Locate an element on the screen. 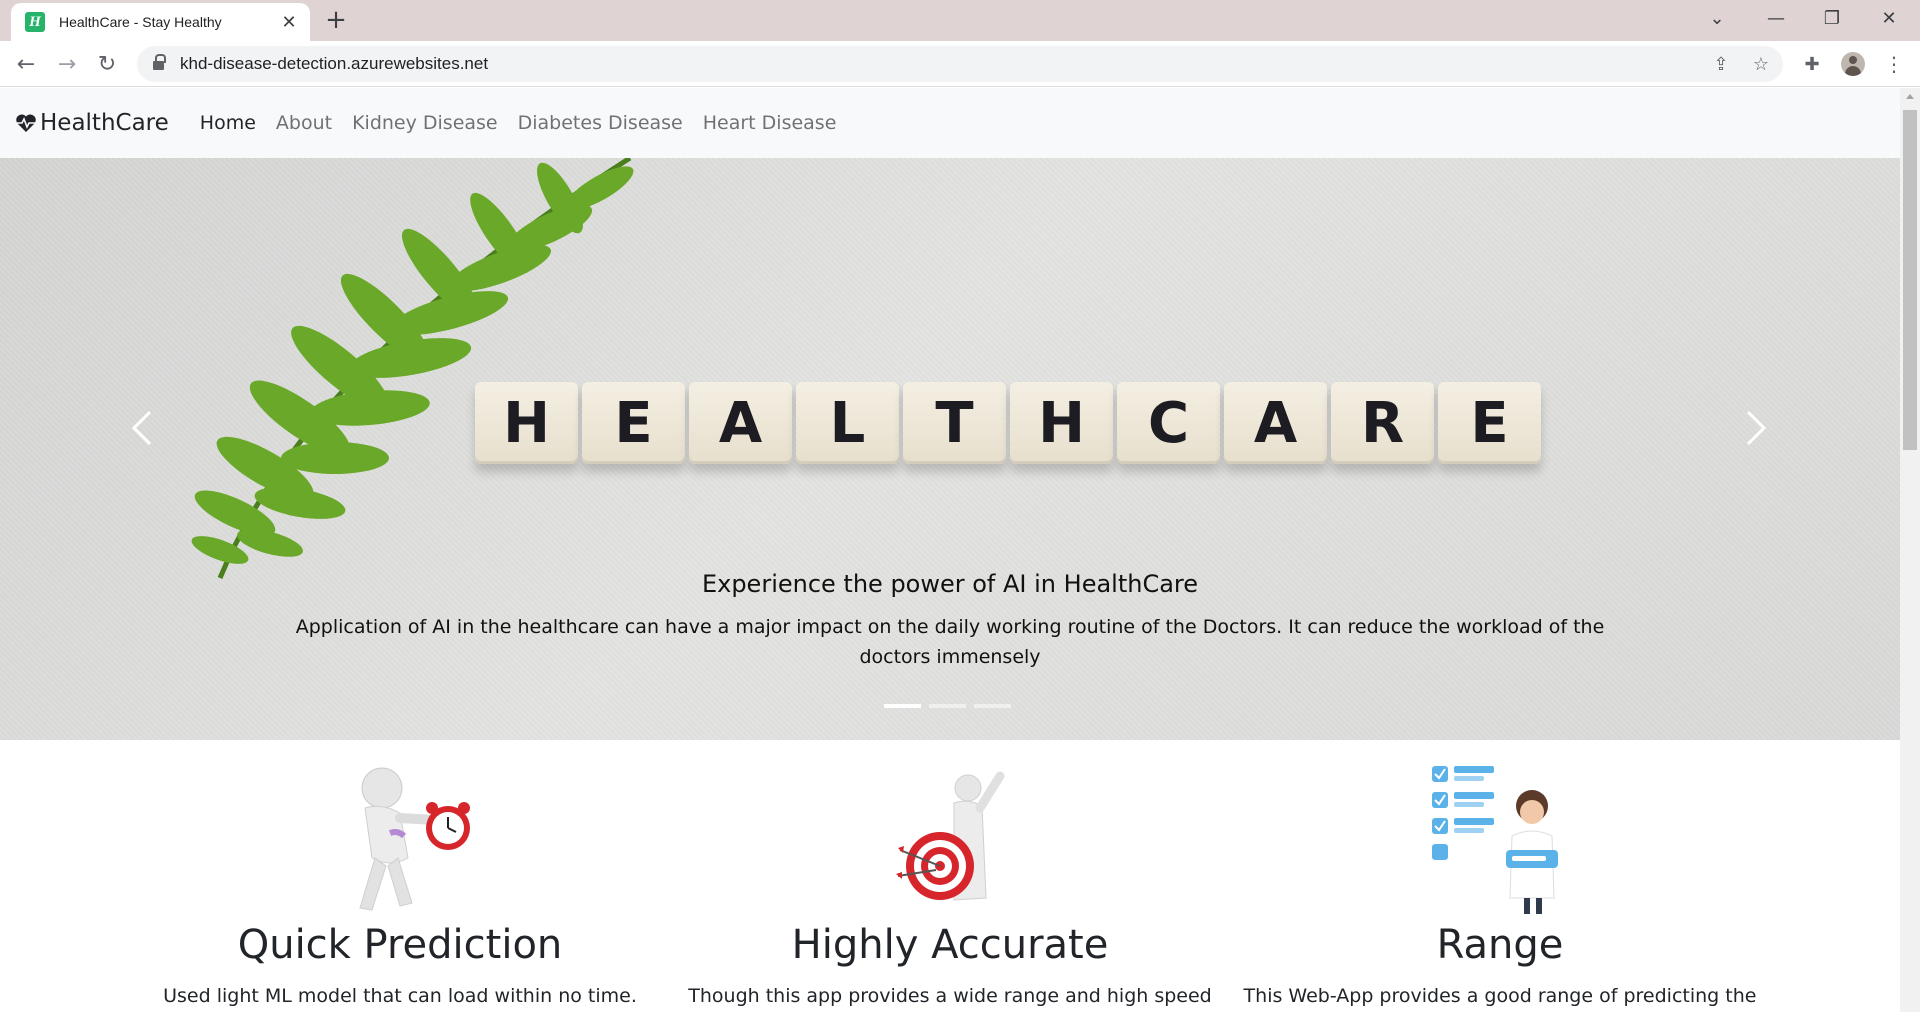 This screenshot has width=1920, height=1012. tab-search-chevron-icon: ⌄ is located at coordinates (1717, 18).